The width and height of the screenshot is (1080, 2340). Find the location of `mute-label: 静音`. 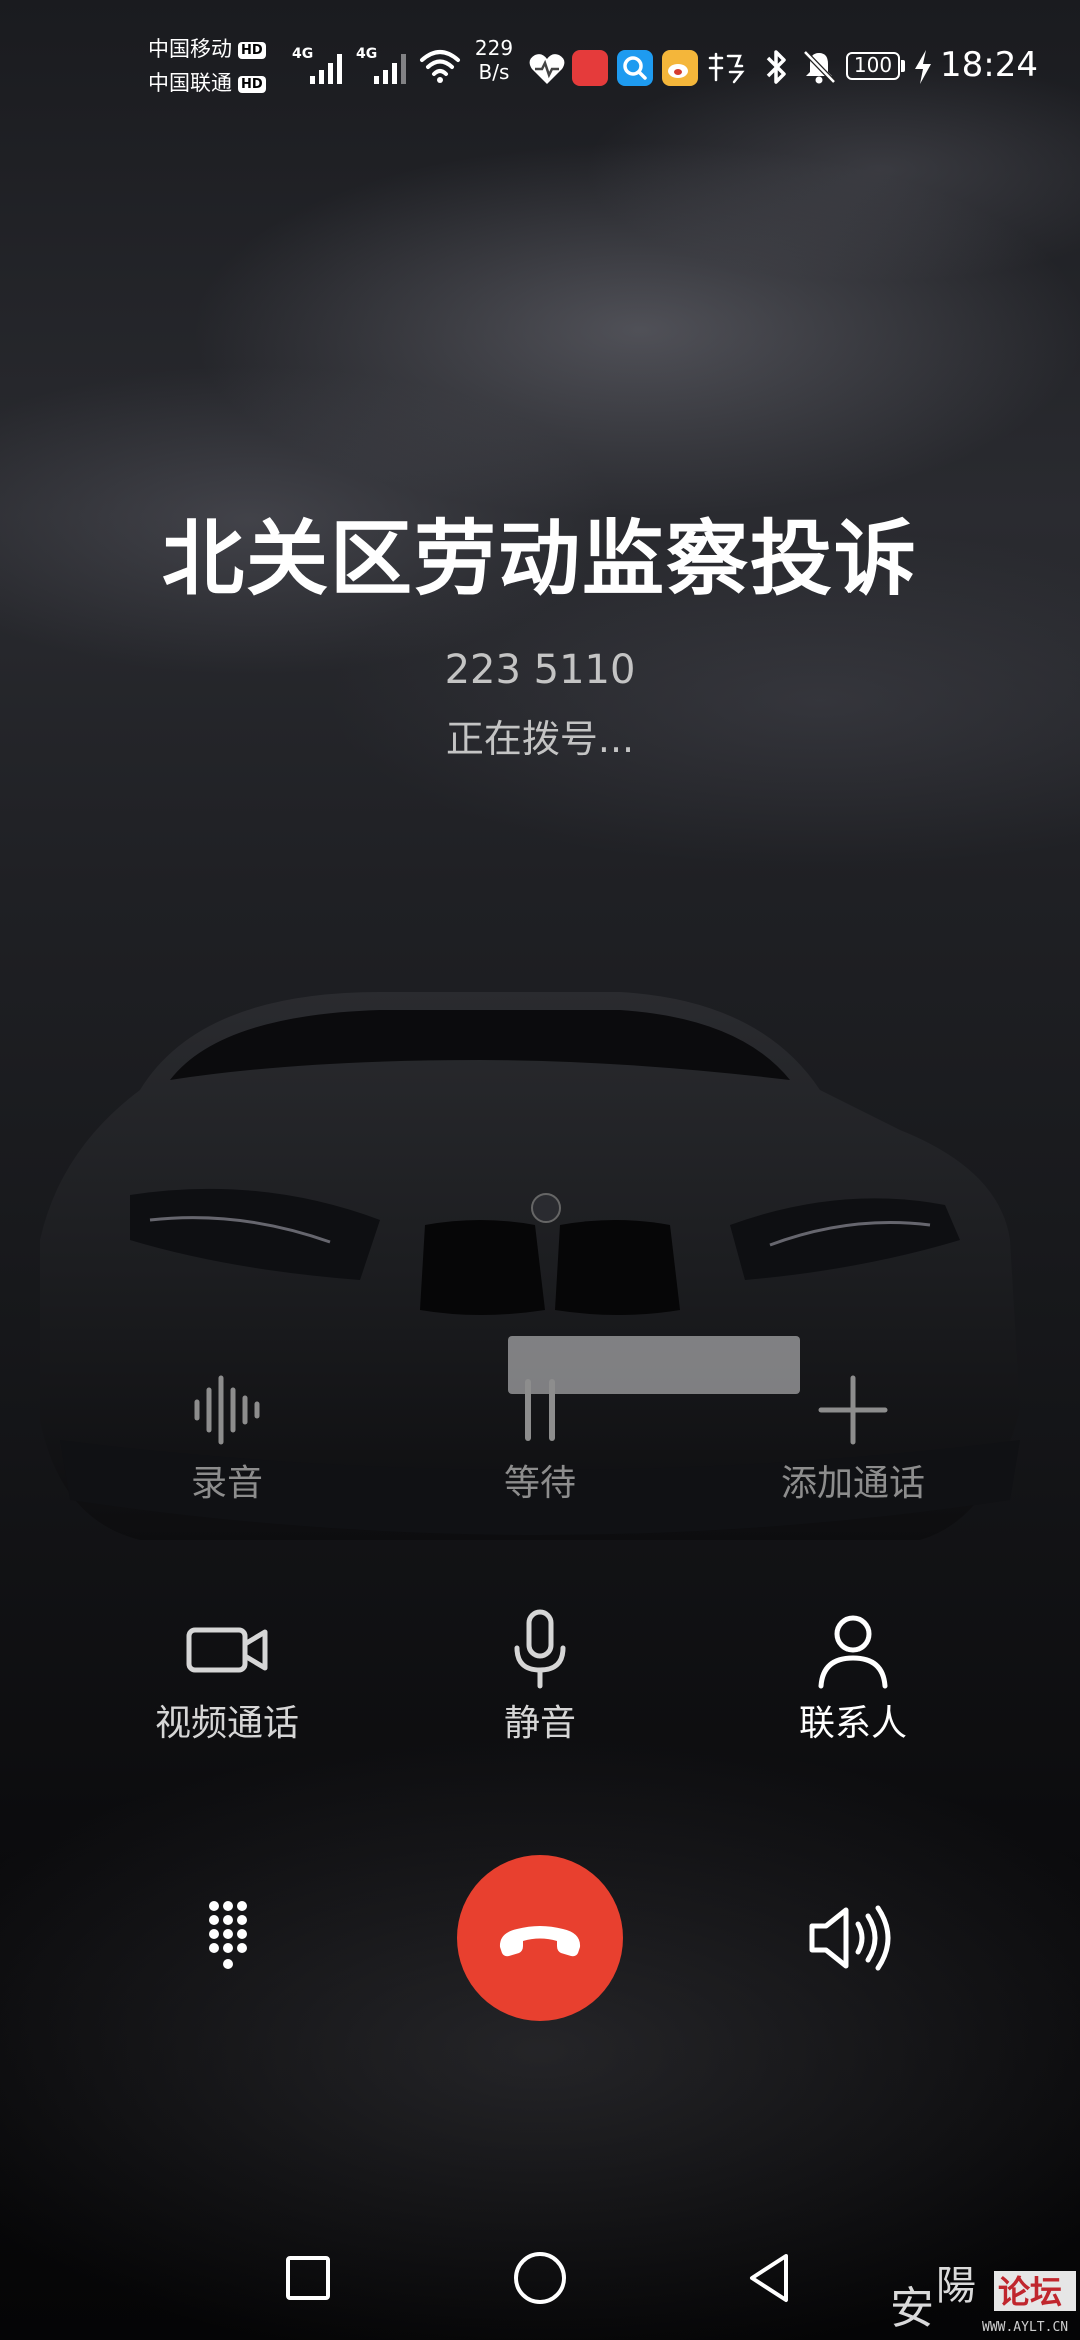

mute-label: 静音 is located at coordinates (539, 1723).